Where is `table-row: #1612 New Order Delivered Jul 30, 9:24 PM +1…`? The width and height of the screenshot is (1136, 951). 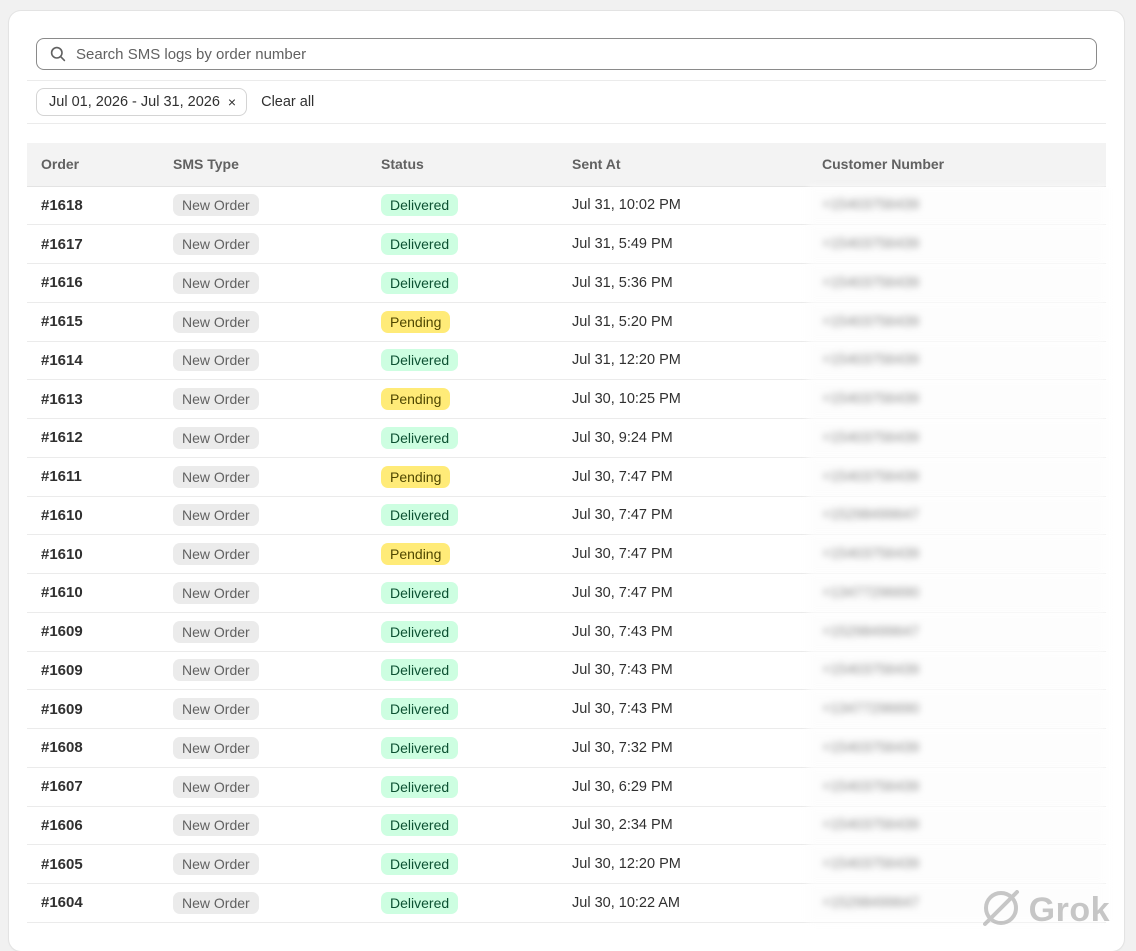
table-row: #1612 New Order Delivered Jul 30, 9:24 PM +1… is located at coordinates (566, 438).